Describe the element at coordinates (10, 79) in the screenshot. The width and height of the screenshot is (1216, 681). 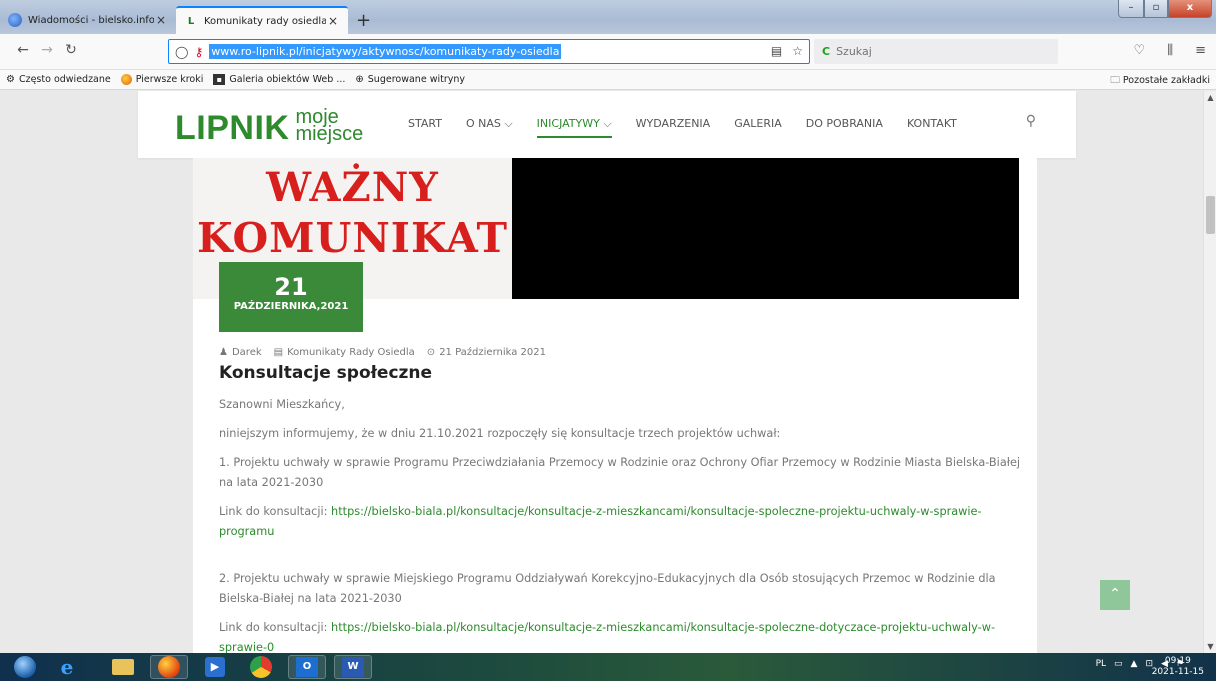
I see `gear-icon: ⚙` at that location.